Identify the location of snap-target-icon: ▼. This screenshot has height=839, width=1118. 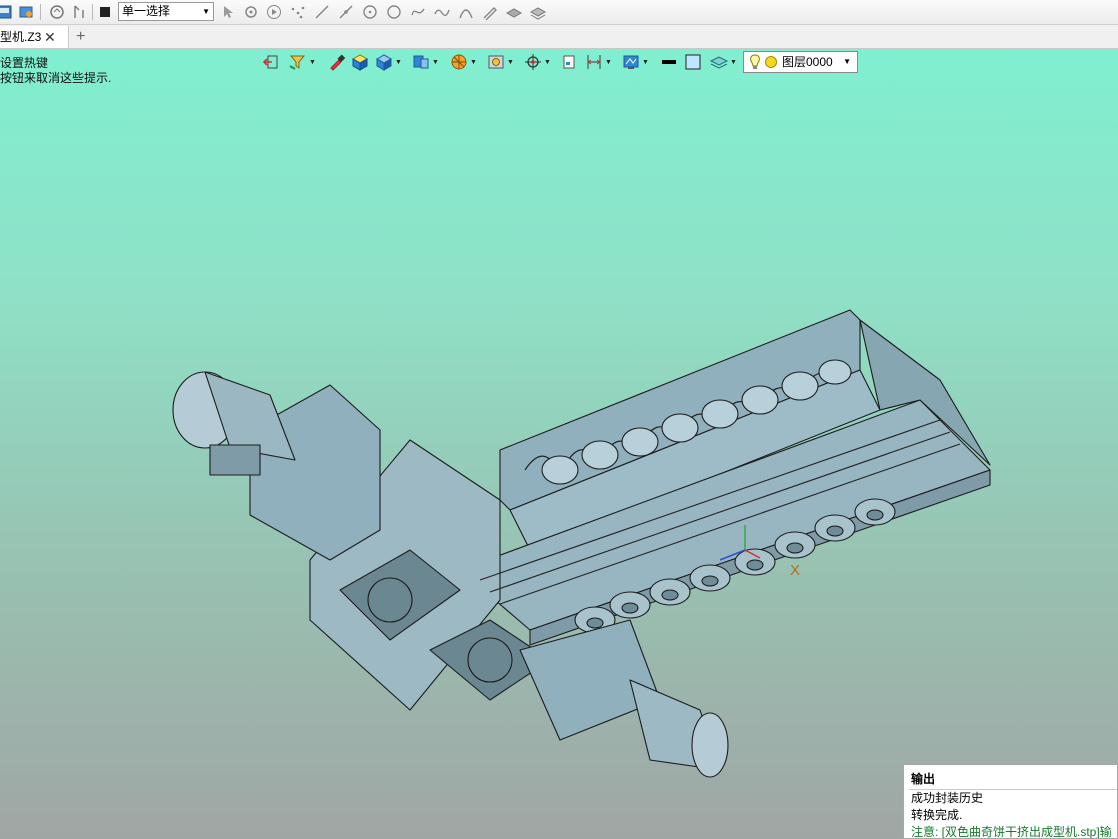
(537, 62).